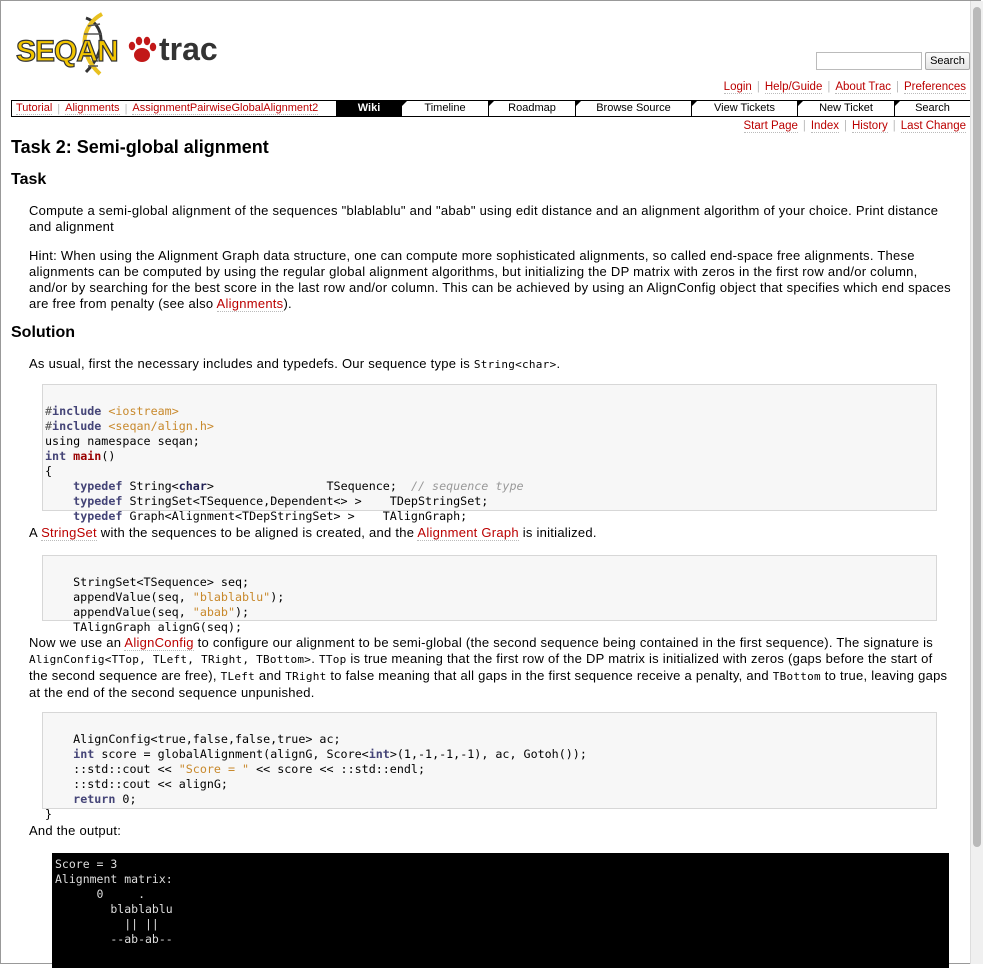  Describe the element at coordinates (368, 108) in the screenshot. I see `tab-wiki: Wiki` at that location.